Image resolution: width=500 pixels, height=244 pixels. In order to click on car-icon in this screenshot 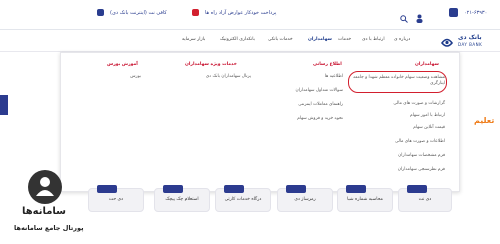, I will do `click(195, 12)`.